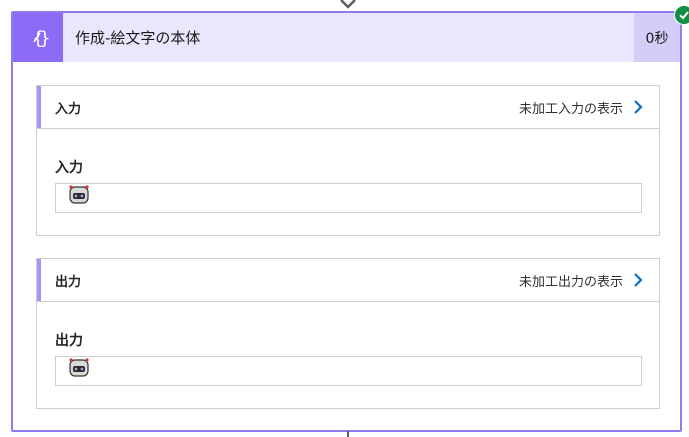 This screenshot has width=689, height=437. What do you see at coordinates (348, 434) in the screenshot?
I see `connector-line` at bounding box center [348, 434].